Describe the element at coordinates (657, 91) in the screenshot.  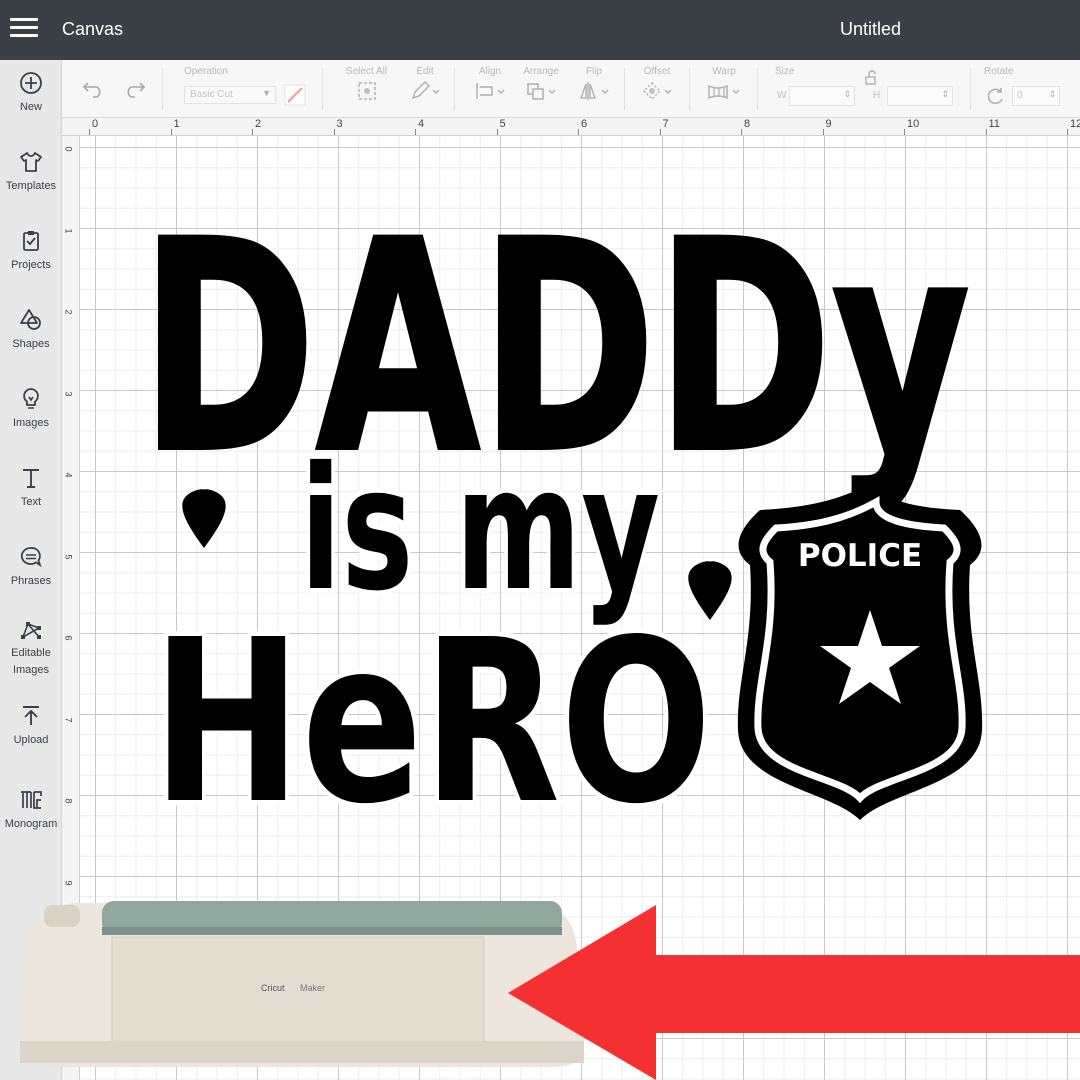
I see `offset-icon` at that location.